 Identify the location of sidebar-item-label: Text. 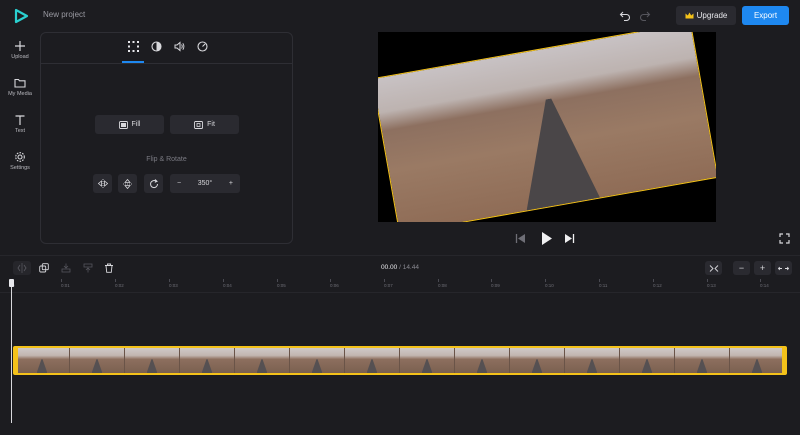
(20, 131).